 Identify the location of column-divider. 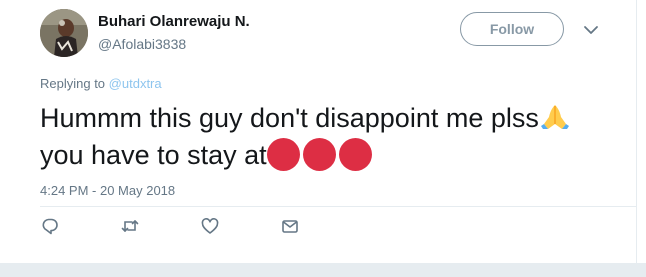
(636, 131).